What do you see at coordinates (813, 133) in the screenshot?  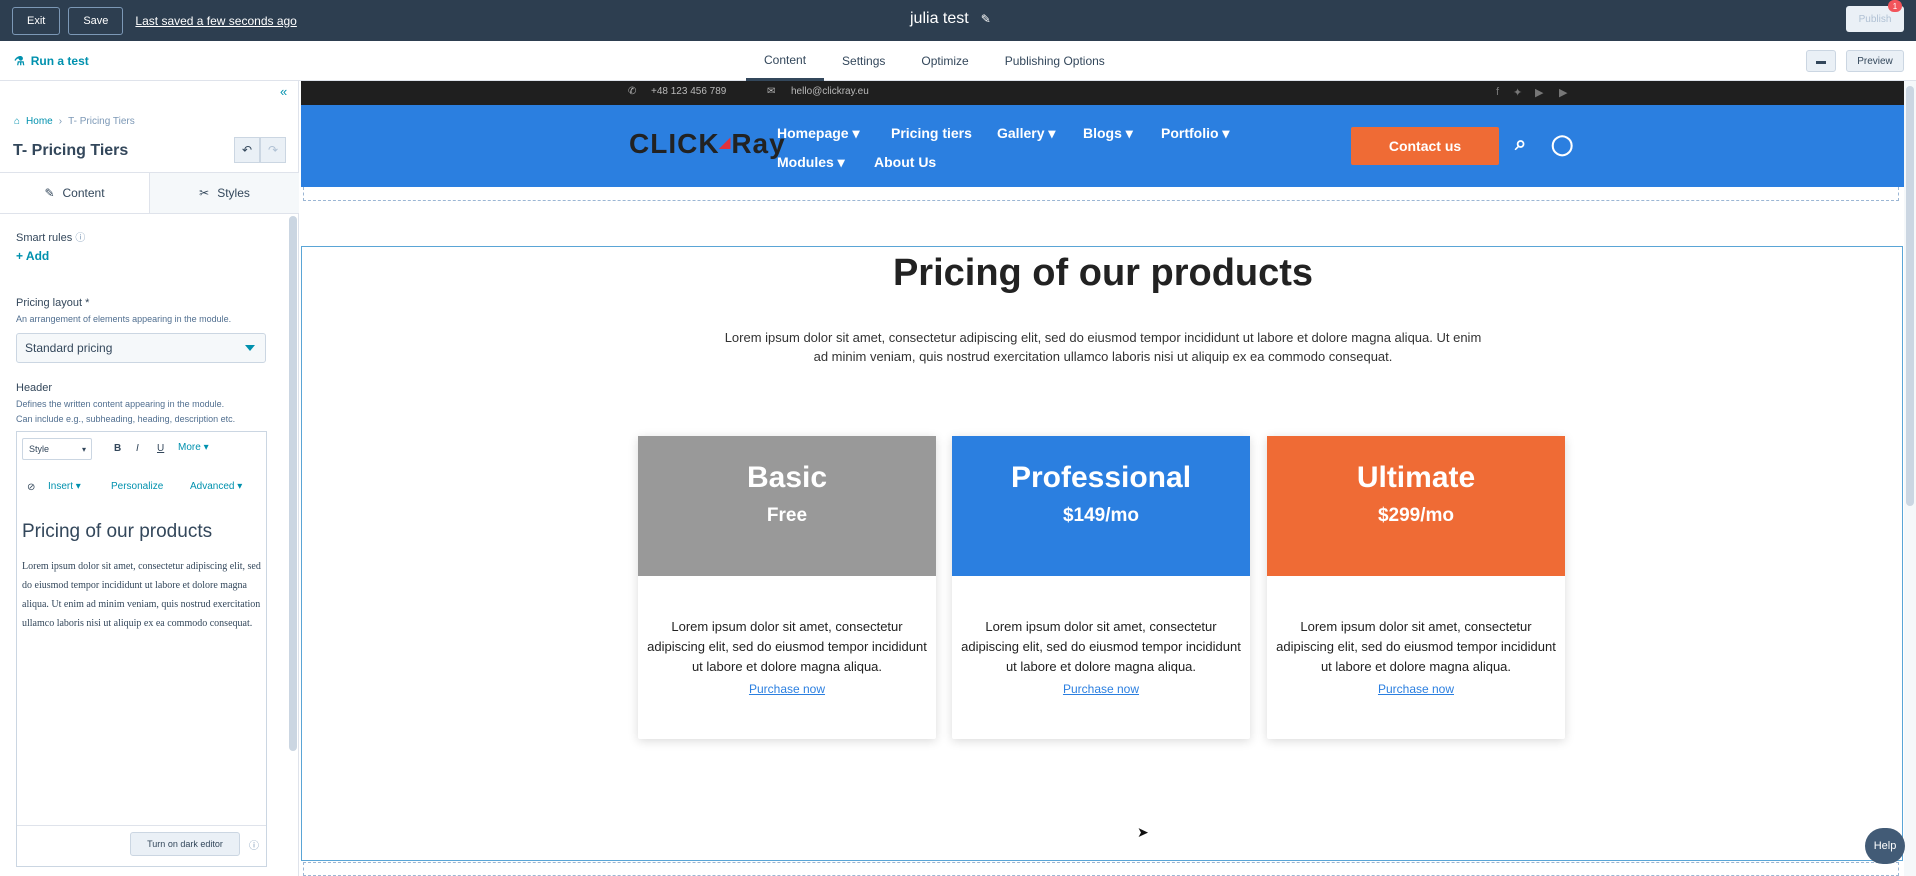 I see `nav-homepage-label: Homepage` at bounding box center [813, 133].